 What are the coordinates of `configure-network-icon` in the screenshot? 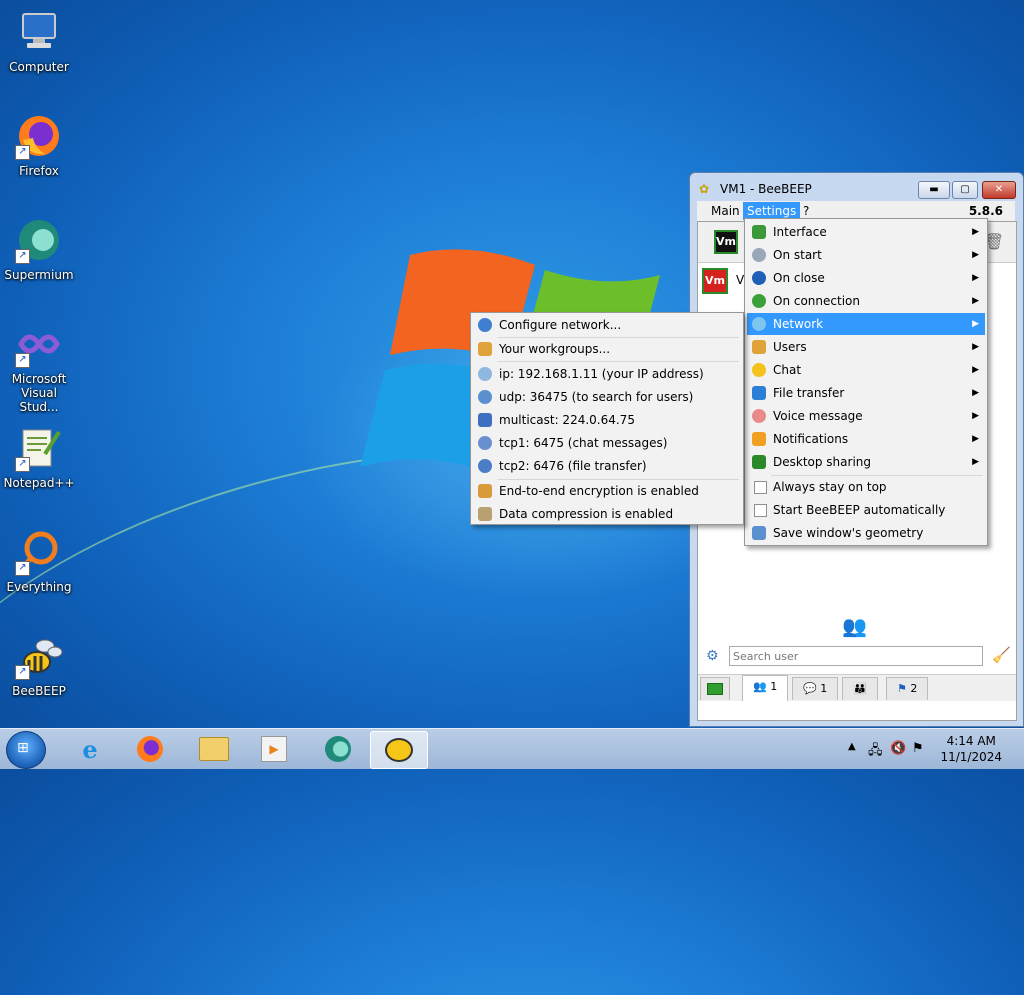 It's located at (485, 325).